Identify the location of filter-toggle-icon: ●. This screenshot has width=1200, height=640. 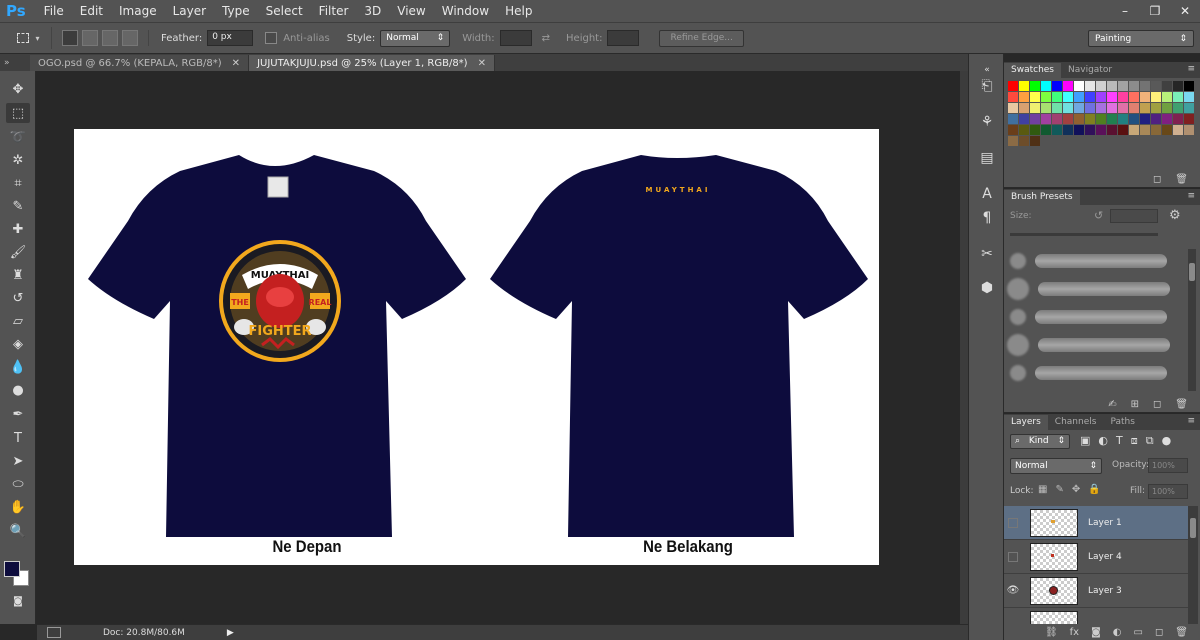
(1167, 441).